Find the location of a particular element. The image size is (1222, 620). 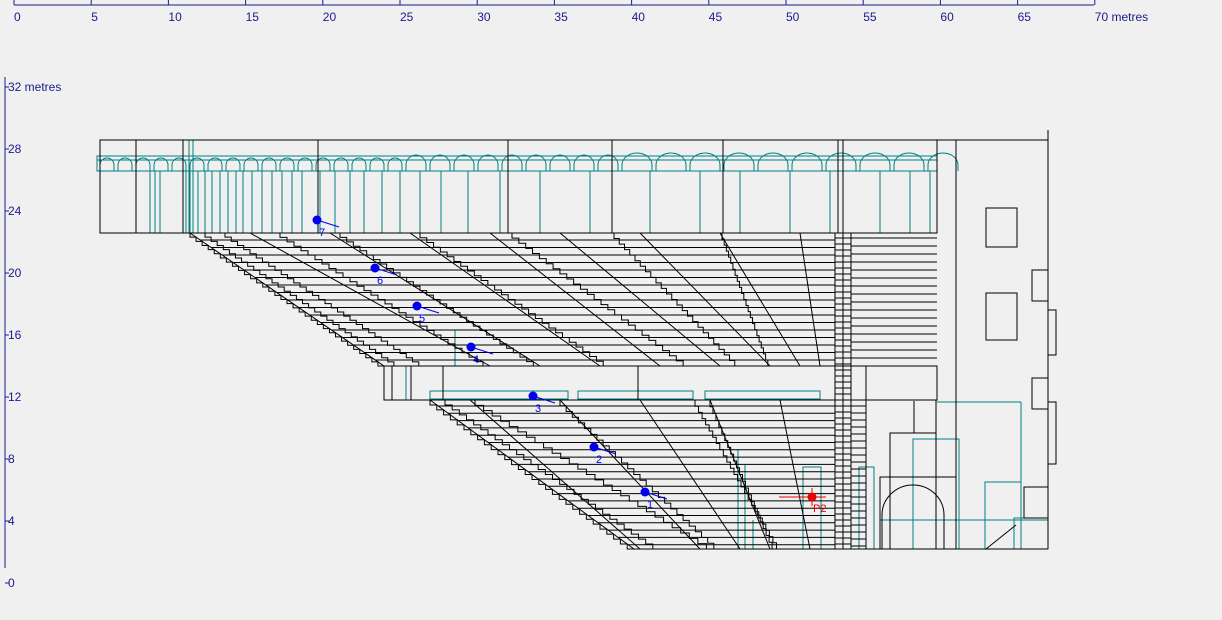

x-tick-label: 5 is located at coordinates (94, 17).